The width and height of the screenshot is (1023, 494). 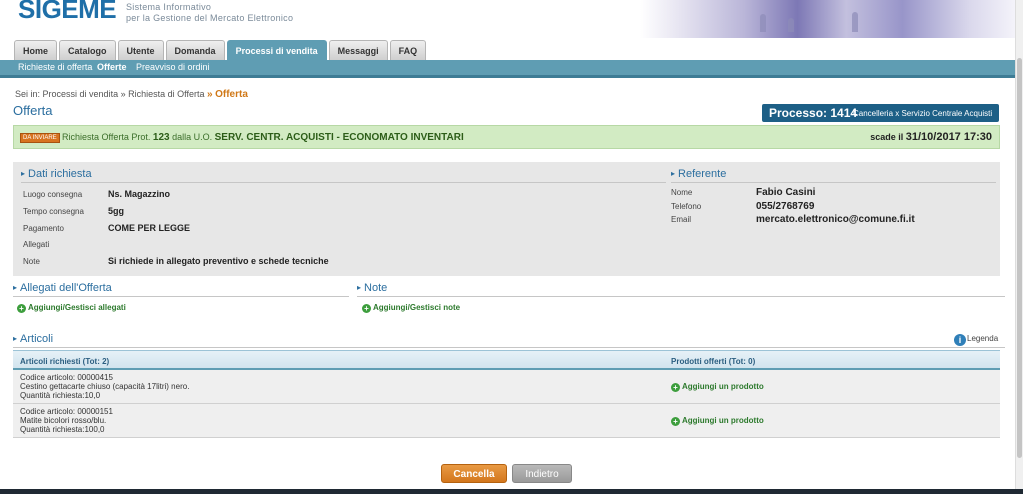 I want to click on column-header-offerti: Prodotti offerti (Tot: 0), so click(x=713, y=361).